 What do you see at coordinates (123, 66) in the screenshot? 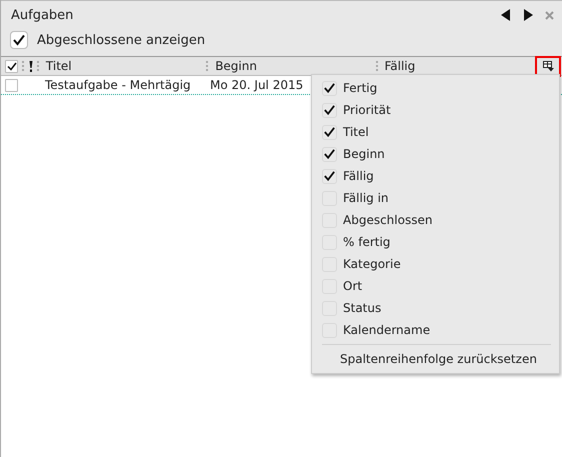
I see `column-header: Titel` at bounding box center [123, 66].